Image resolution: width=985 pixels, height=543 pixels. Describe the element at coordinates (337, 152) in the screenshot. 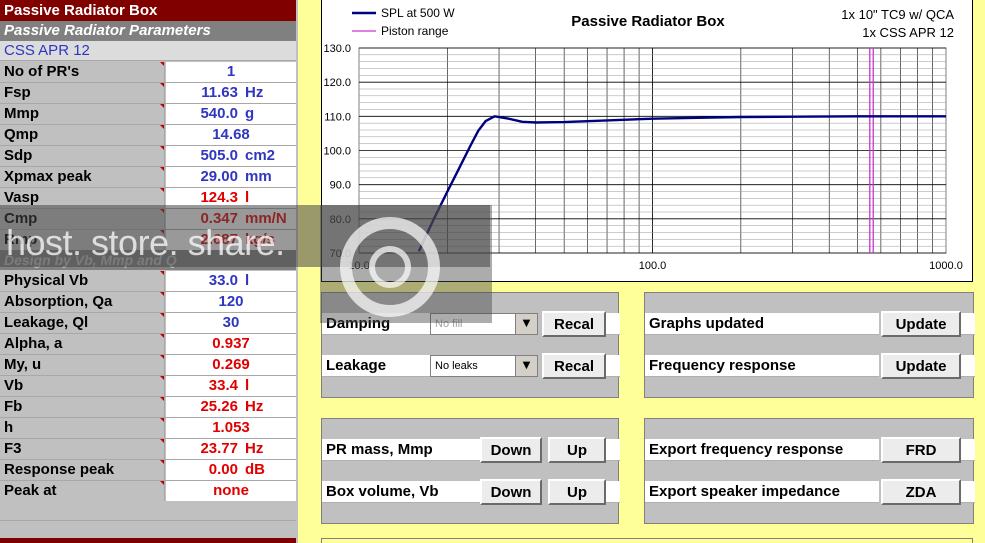

I see `y-tick-label: 100.0` at that location.